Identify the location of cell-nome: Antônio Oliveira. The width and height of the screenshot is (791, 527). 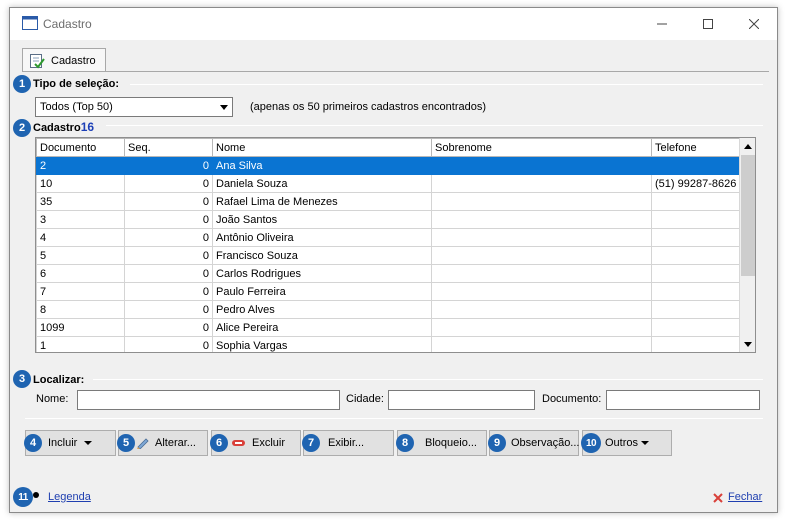
(322, 237).